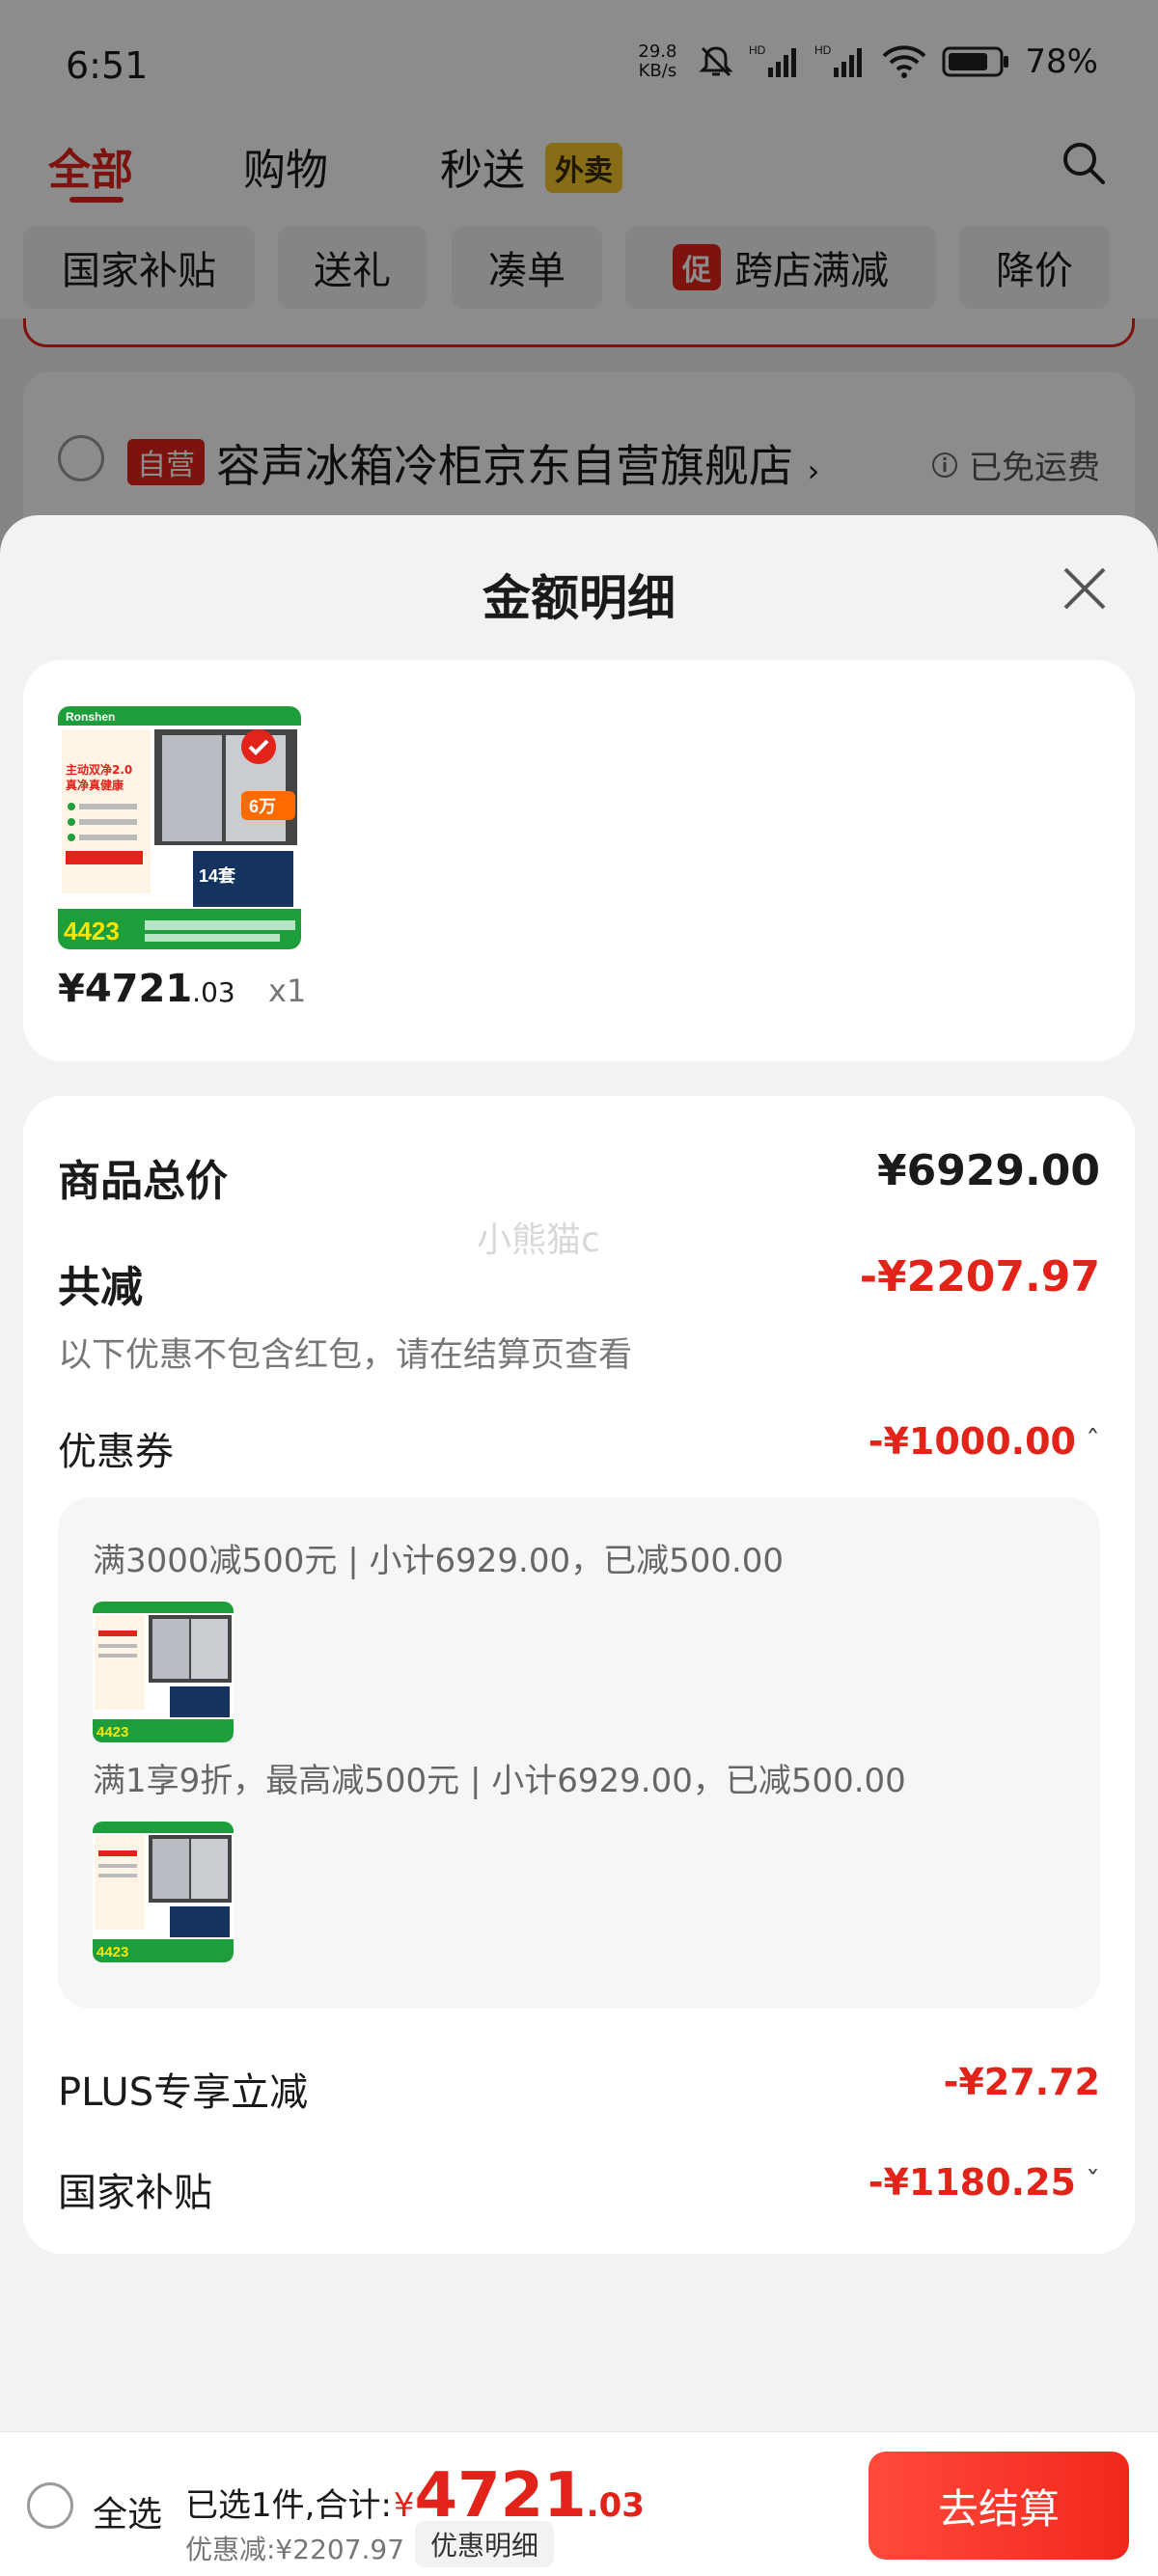  What do you see at coordinates (100, 1287) in the screenshot?
I see `reduce-label: 共减` at bounding box center [100, 1287].